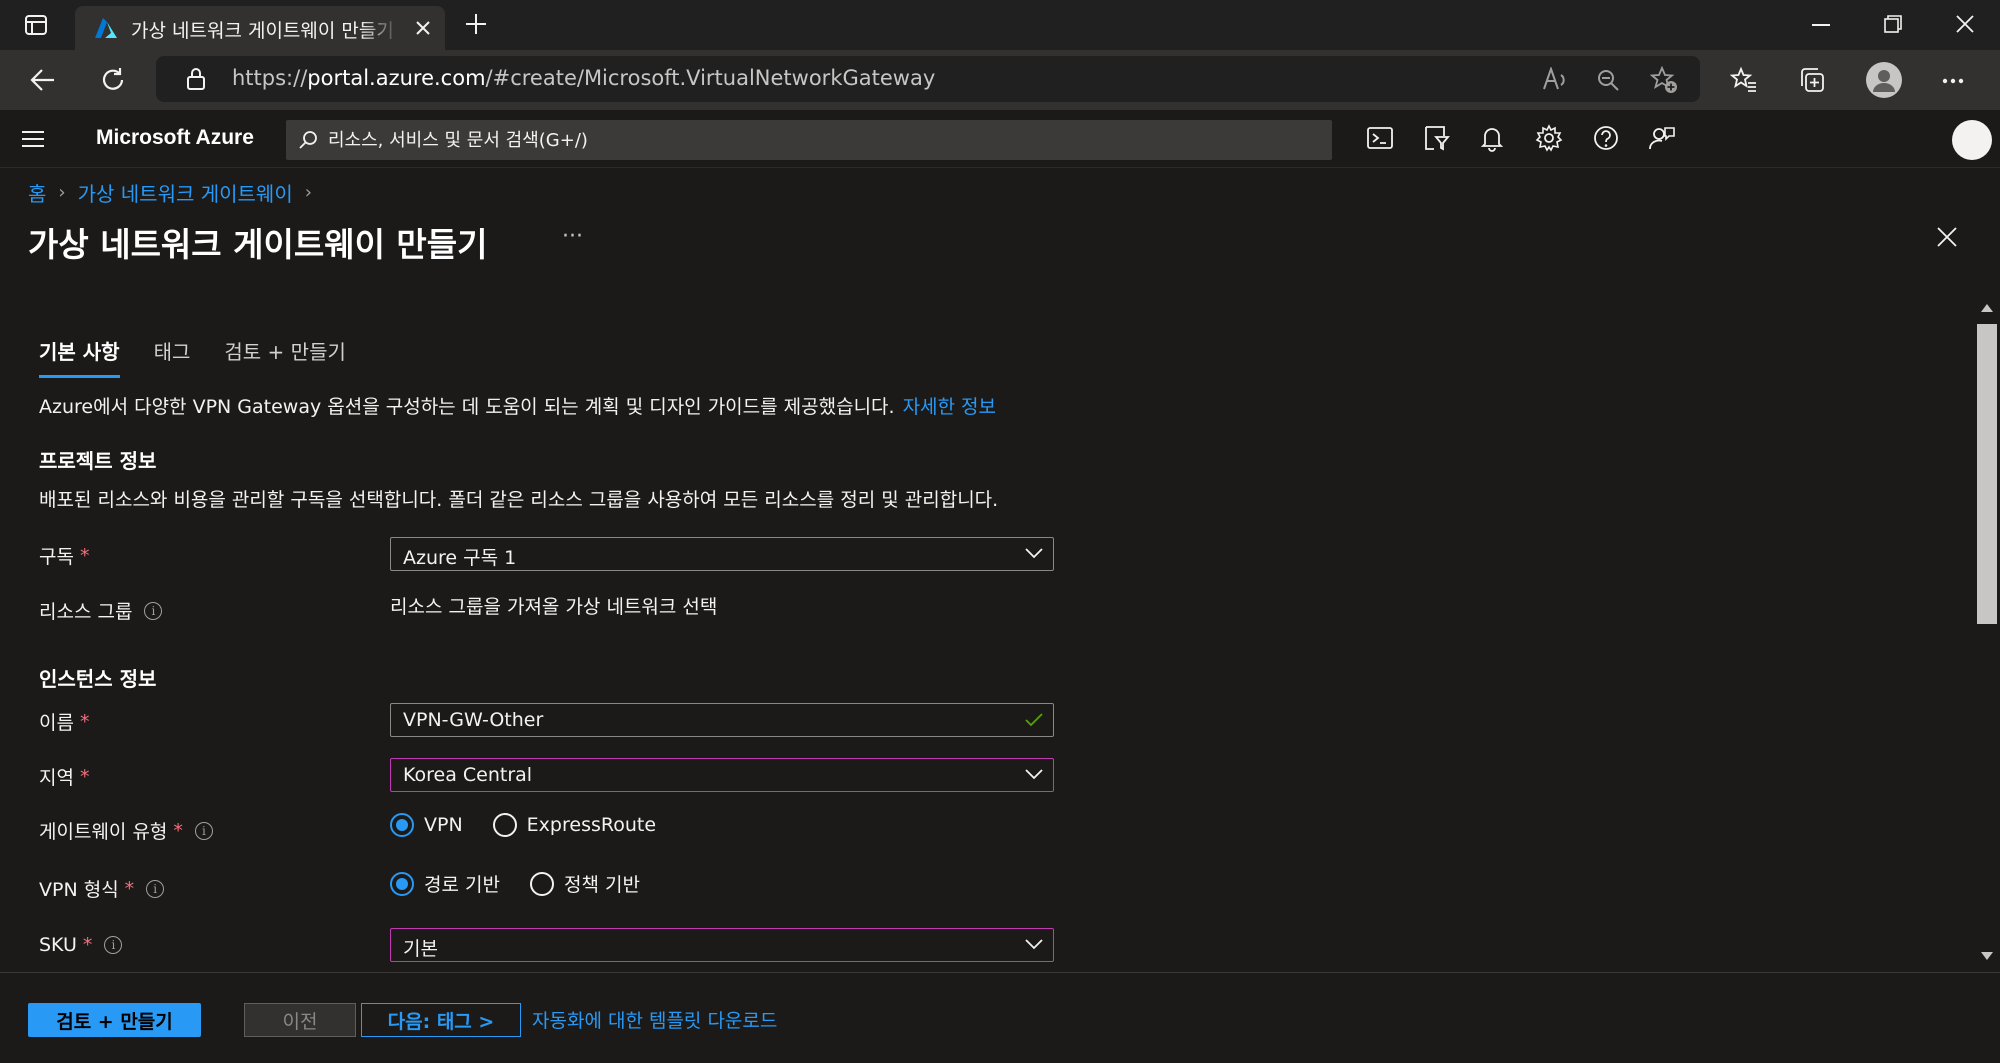 Image resolution: width=2000 pixels, height=1063 pixels. I want to click on help-icon, so click(1608, 140).